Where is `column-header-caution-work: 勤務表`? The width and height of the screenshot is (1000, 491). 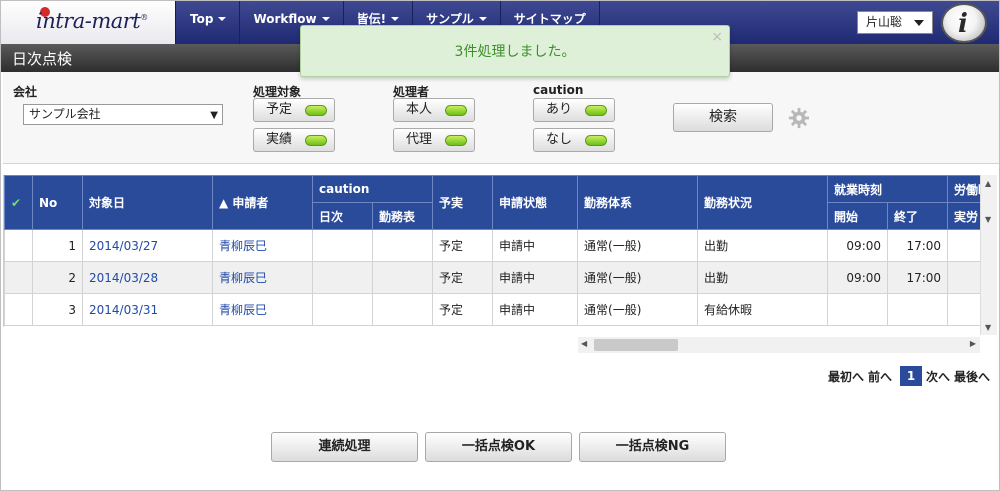
column-header-caution-work: 勤務表 is located at coordinates (402, 216).